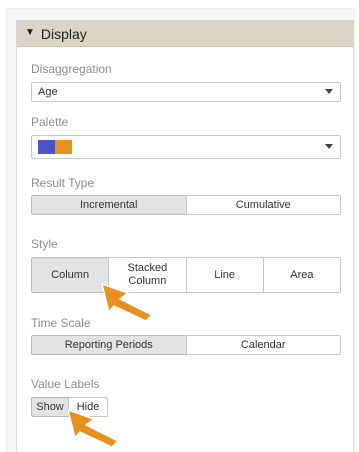 This screenshot has width=359, height=452. What do you see at coordinates (109, 205) in the screenshot?
I see `result-type-incremental-button: Incremental` at bounding box center [109, 205].